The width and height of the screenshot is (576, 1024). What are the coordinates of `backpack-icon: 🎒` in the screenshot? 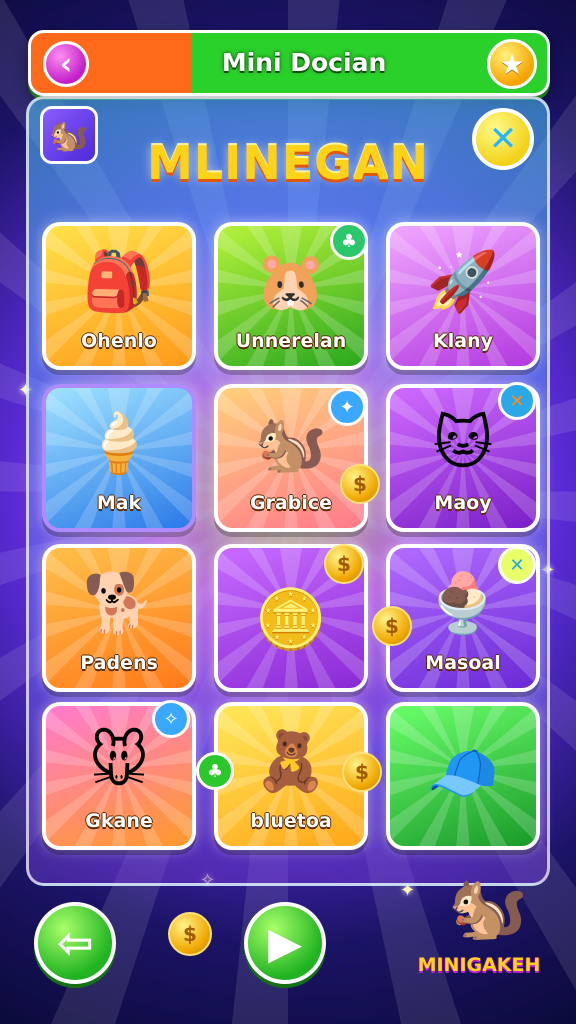 It's located at (119, 281).